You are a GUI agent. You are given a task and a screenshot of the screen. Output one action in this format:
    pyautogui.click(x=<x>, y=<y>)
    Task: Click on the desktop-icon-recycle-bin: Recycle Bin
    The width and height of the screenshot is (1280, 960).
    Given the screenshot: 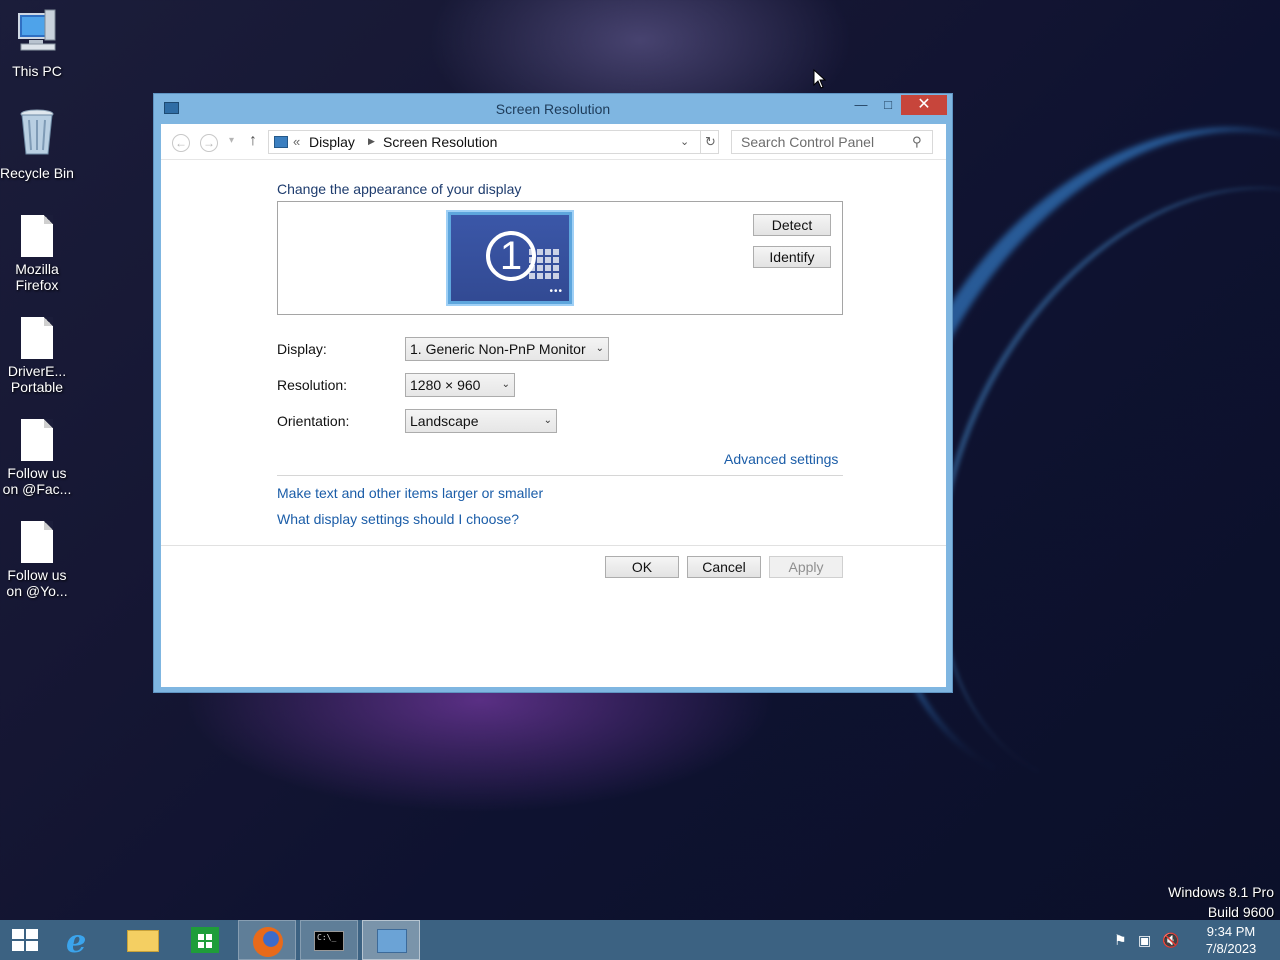 What is the action you would take?
    pyautogui.click(x=37, y=144)
    